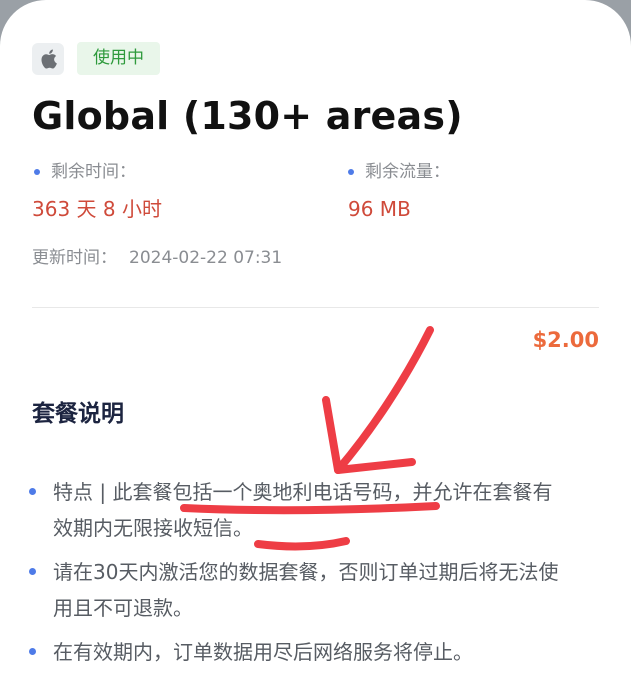 The image size is (631, 700). What do you see at coordinates (300, 590) in the screenshot?
I see `list-item: 请在30天内激活您的数据套餐，否则订单过期后将无法使用且不可退款。` at bounding box center [300, 590].